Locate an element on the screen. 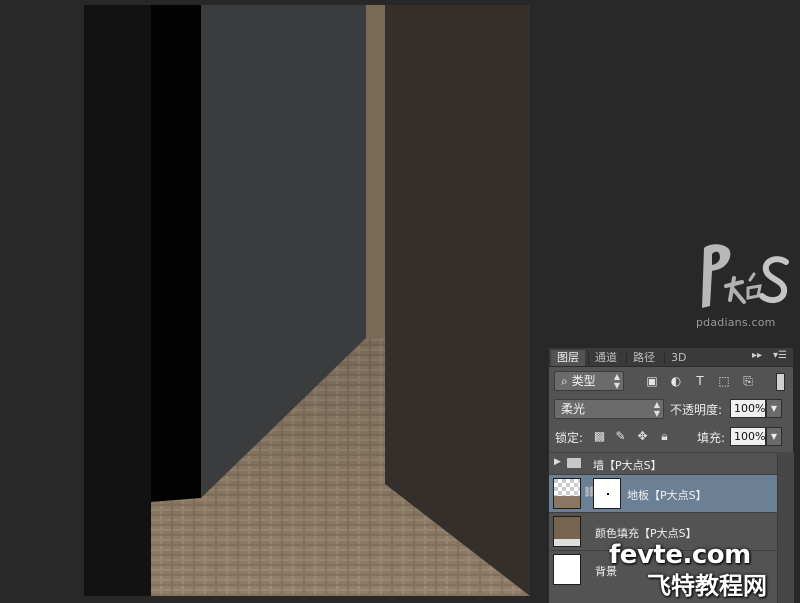  layer-name: 地板【P大点S】 is located at coordinates (667, 495).